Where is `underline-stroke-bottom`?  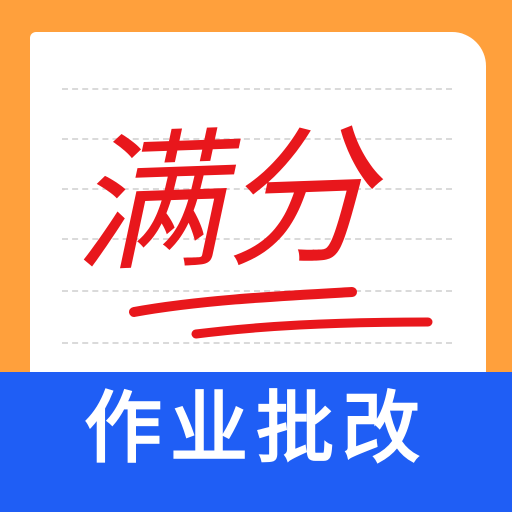 underline-stroke-bottom is located at coordinates (312, 328).